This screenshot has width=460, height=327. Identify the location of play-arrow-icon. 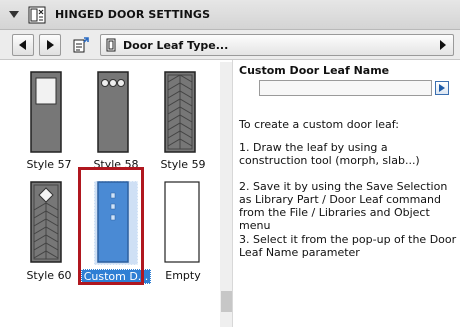
(442, 88).